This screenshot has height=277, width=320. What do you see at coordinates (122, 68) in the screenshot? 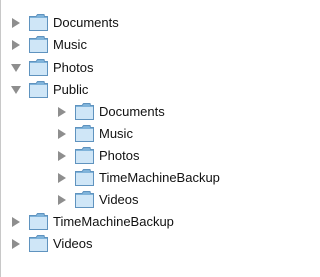
I see `tree-row-photos: Photos` at bounding box center [122, 68].